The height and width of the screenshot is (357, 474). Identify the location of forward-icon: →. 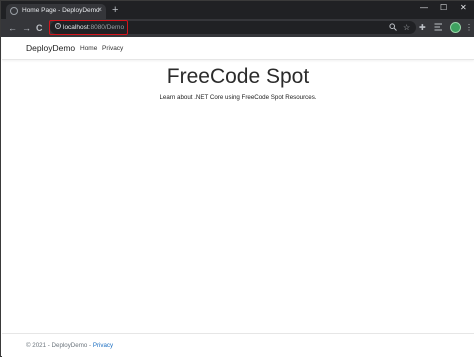
(26, 28).